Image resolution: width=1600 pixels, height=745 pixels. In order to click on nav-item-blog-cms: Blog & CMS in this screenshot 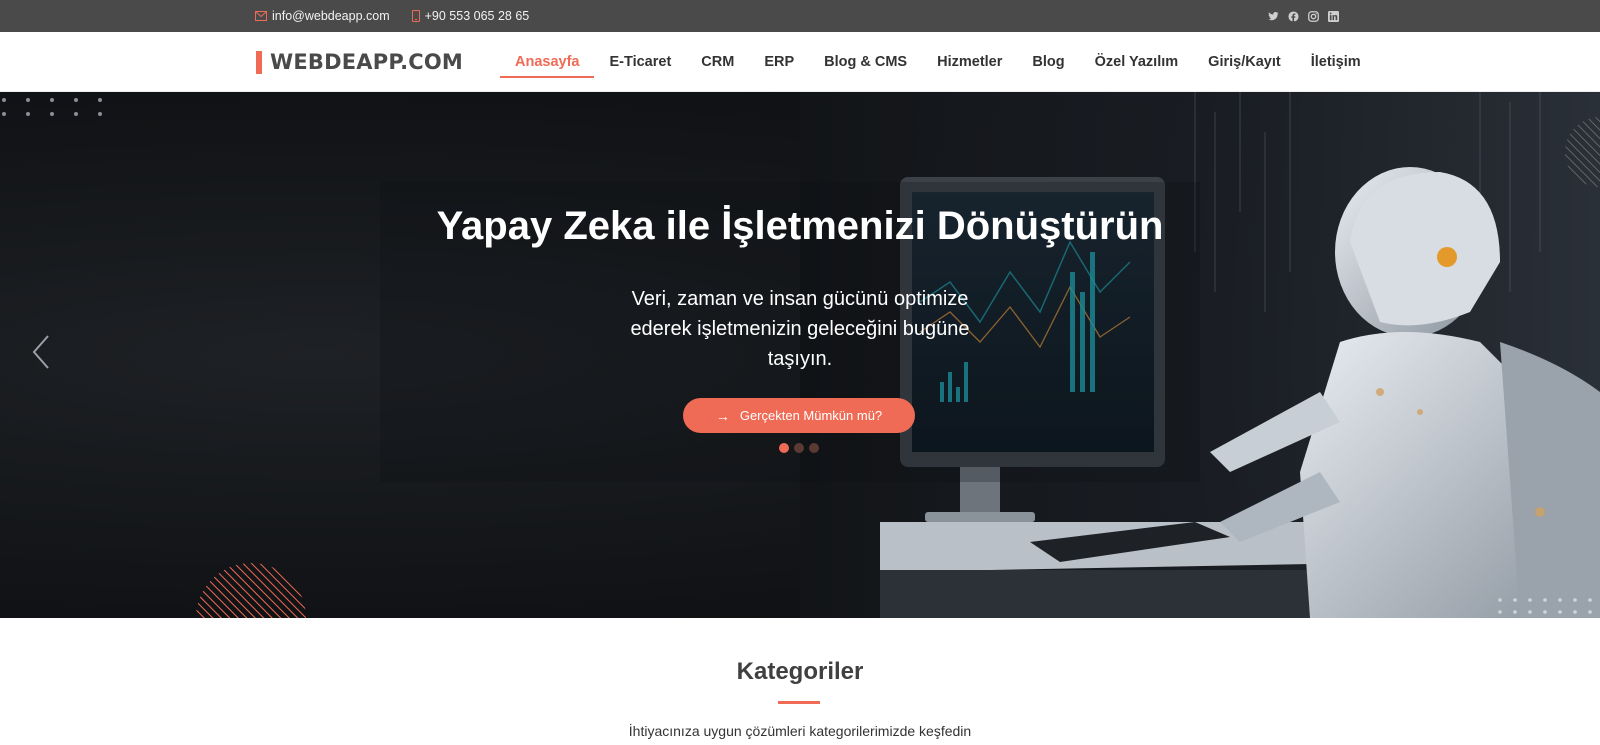, I will do `click(865, 62)`.